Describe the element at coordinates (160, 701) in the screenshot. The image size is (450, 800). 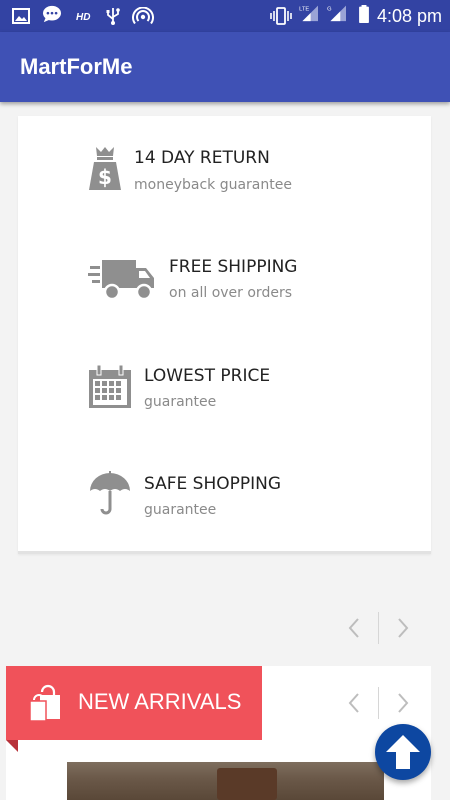
I see `new-arrivals-title: NEW ARRIVALS` at that location.